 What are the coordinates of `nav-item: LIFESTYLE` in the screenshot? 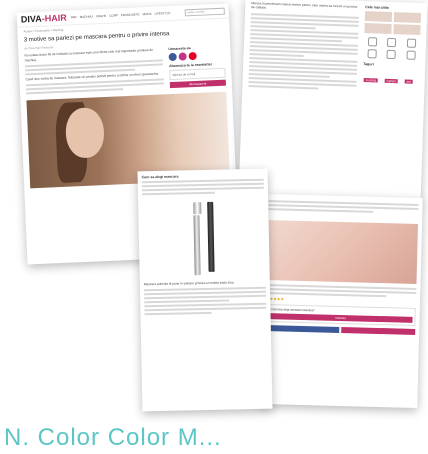 It's located at (163, 13).